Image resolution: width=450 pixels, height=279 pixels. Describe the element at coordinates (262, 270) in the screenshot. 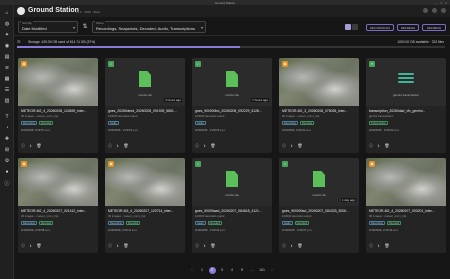

I see `pagination-page: 101` at that location.